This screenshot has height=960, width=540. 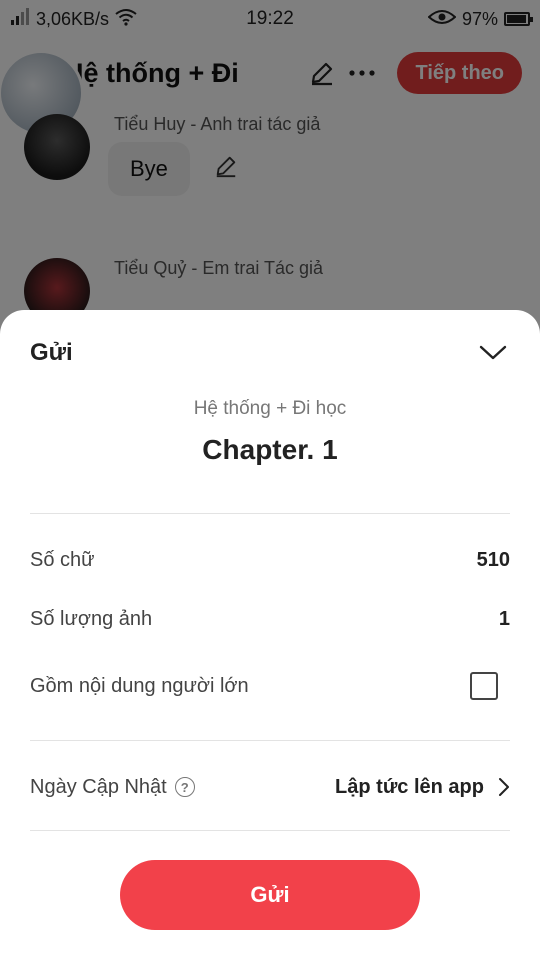 What do you see at coordinates (139, 685) in the screenshot?
I see `adult-content-label: Gồm nội dung người lớn` at bounding box center [139, 685].